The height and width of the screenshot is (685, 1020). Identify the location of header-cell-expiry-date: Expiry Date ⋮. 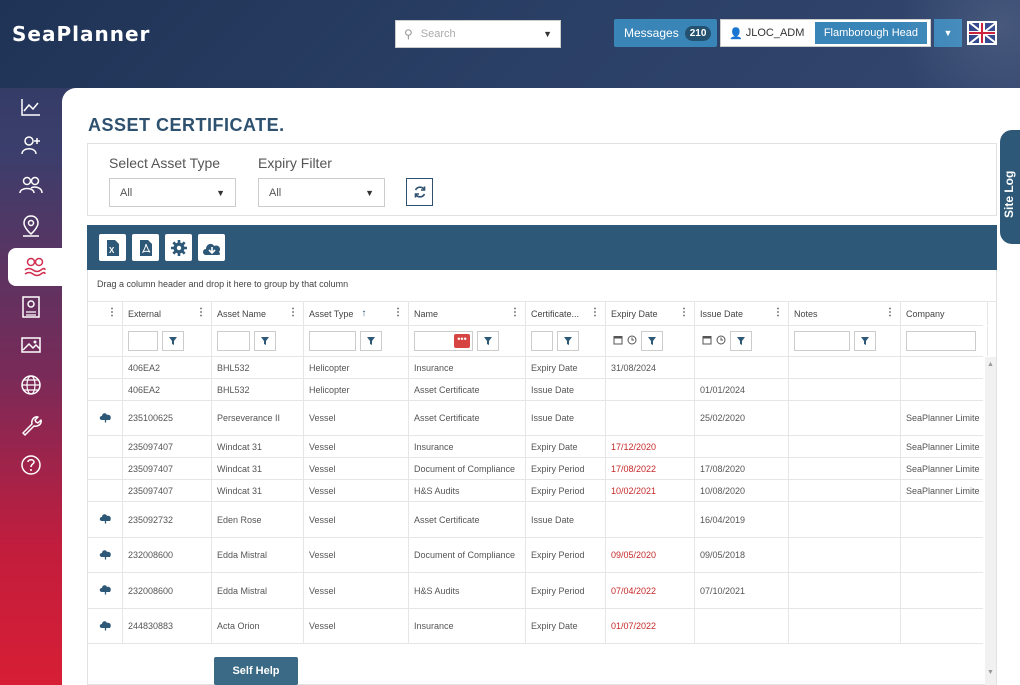
(650, 313).